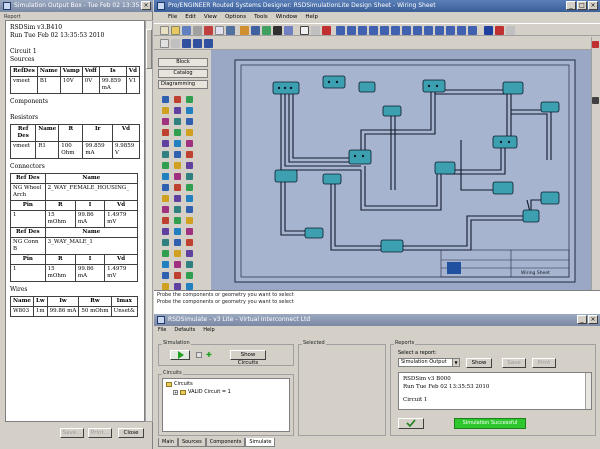  Describe the element at coordinates (180, 355) in the screenshot. I see `run-button` at that location.